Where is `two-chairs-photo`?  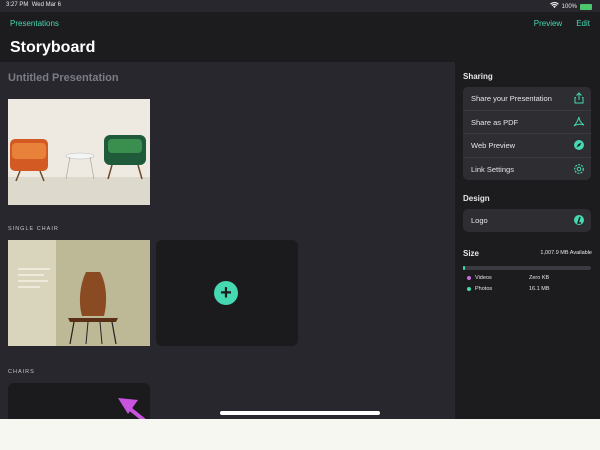 two-chairs-photo is located at coordinates (79, 152).